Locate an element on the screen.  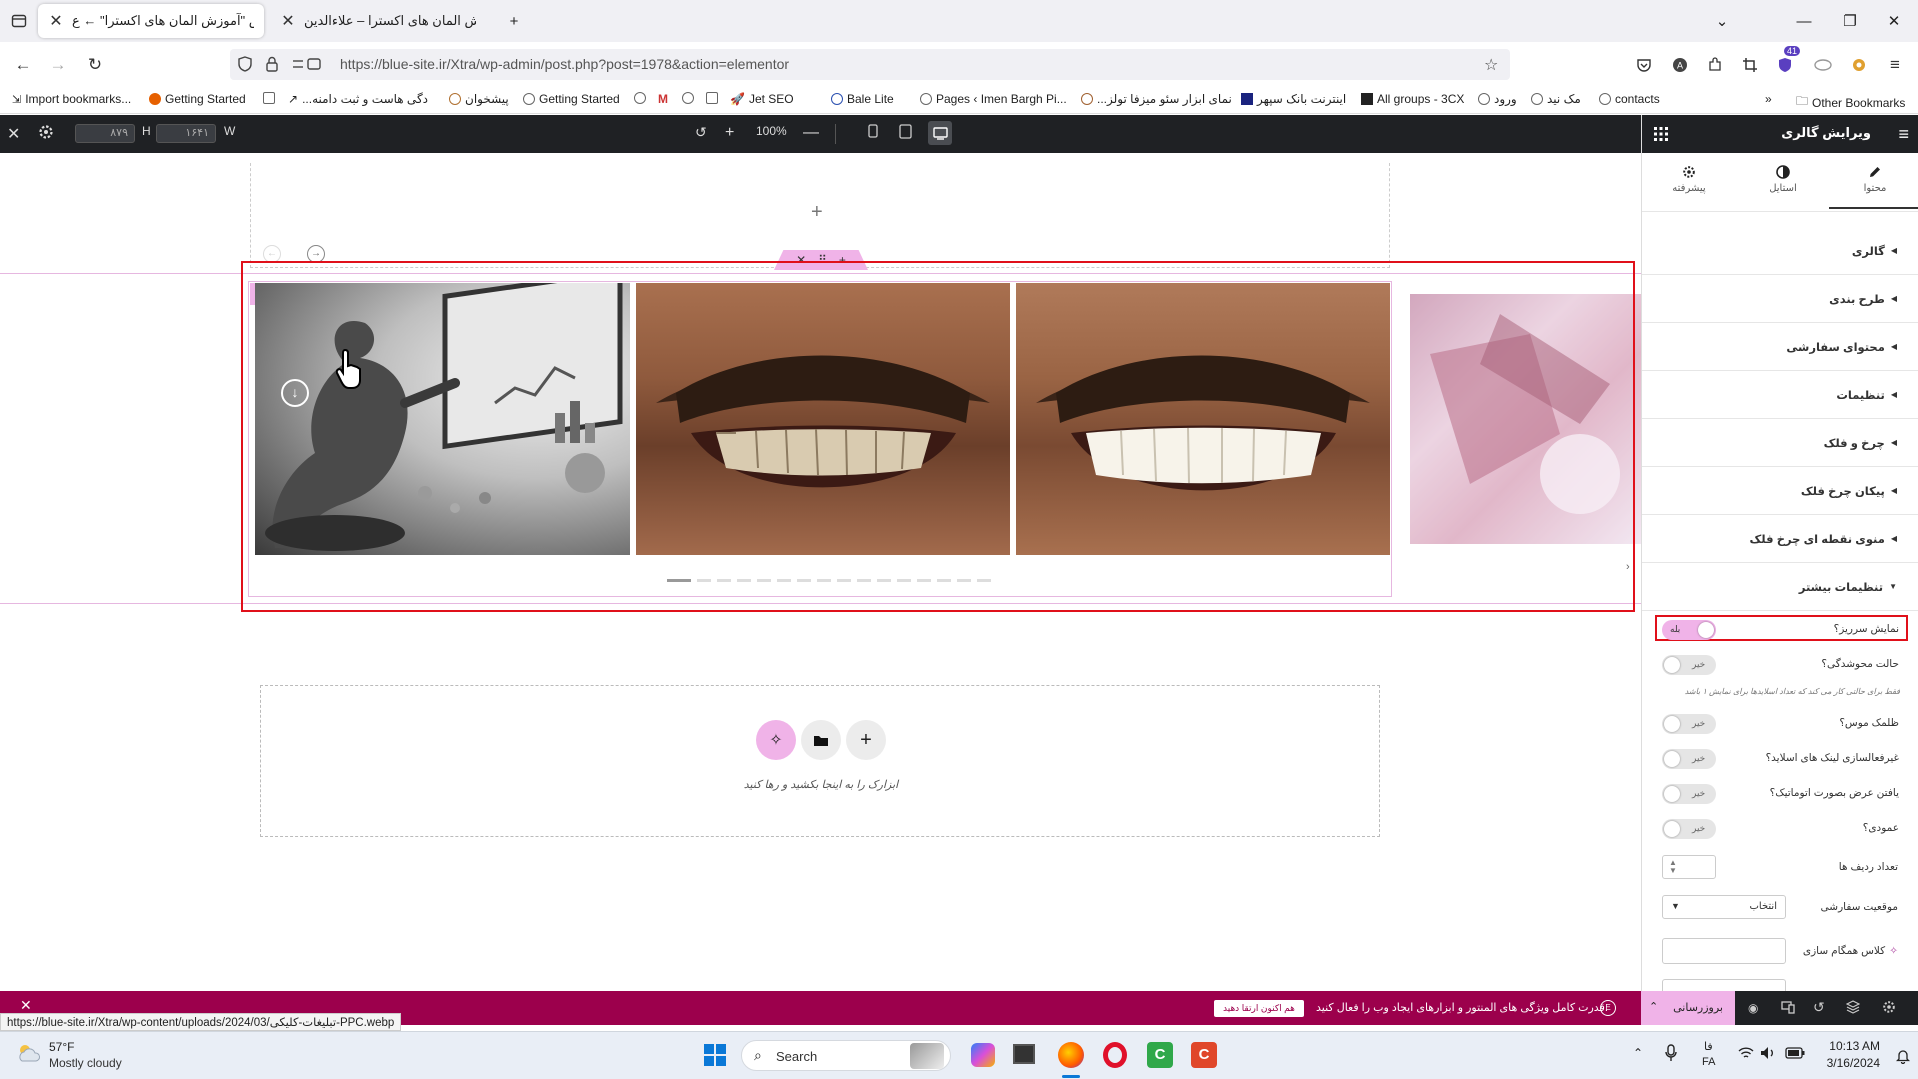
custom-position-select: ▼ انتخاب is located at coordinates (1724, 907).